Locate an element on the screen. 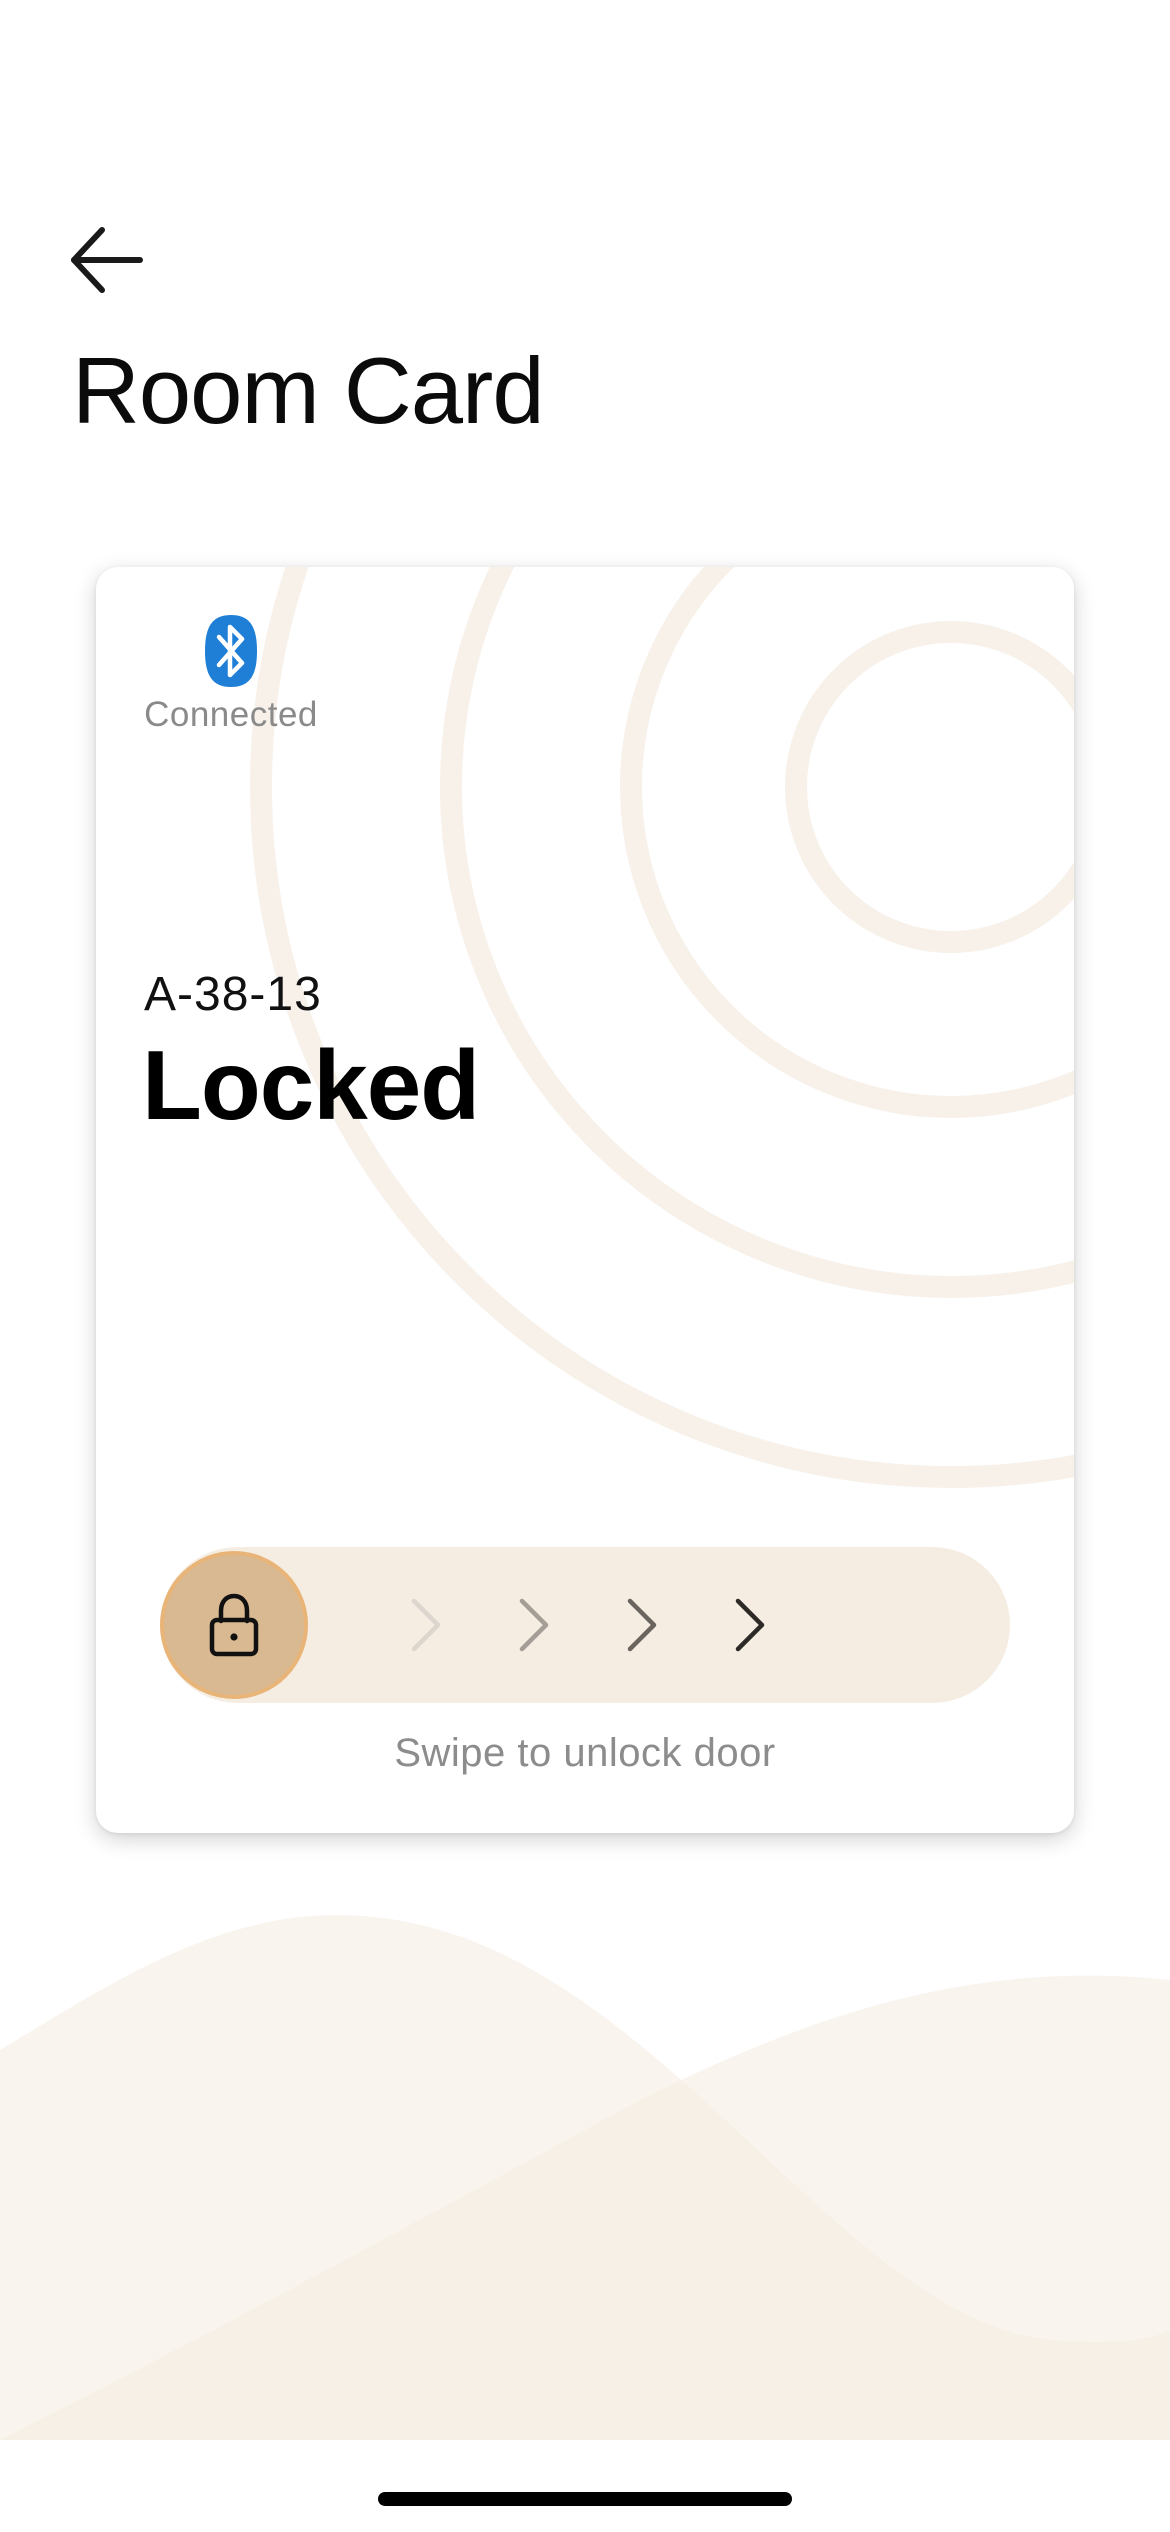 Image resolution: width=1170 pixels, height=2532 pixels. lock-icon is located at coordinates (234, 1625).